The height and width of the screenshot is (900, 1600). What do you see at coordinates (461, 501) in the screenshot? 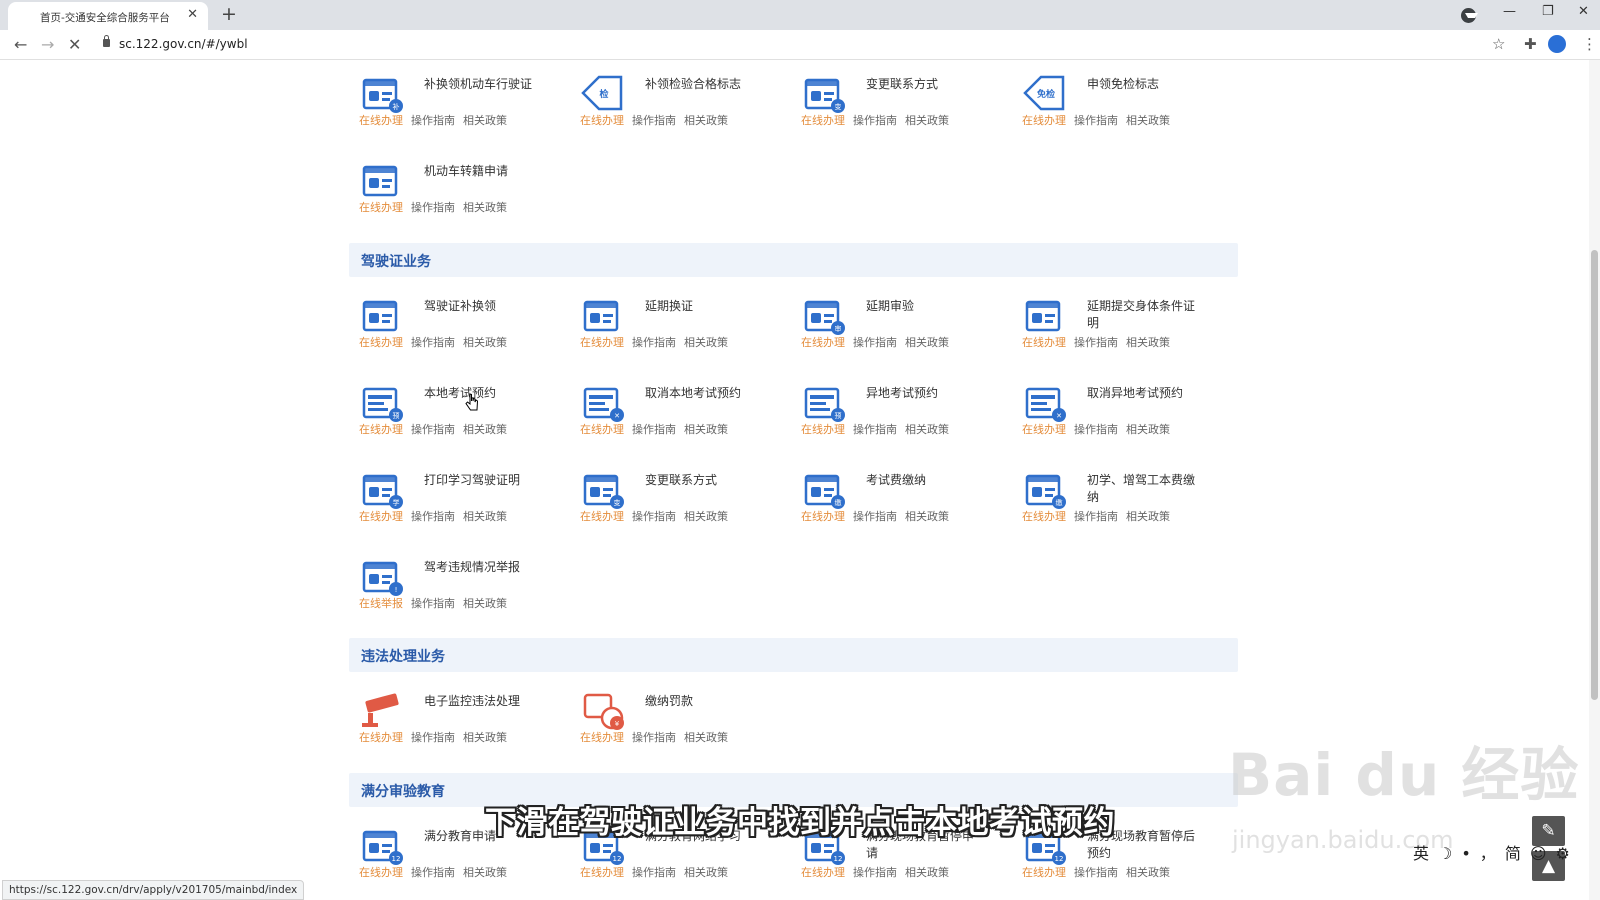
I see `service-item: 学 打印学习驾驶证明 在线办理 操作指南 相关政策` at bounding box center [461, 501].